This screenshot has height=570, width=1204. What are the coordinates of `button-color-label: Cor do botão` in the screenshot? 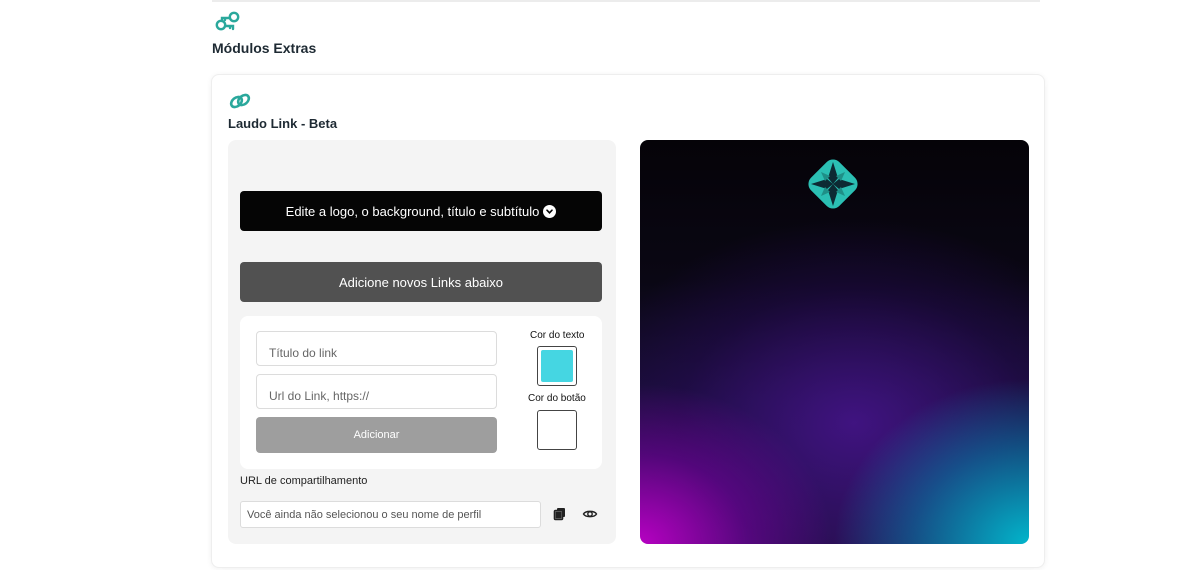 It's located at (557, 398).